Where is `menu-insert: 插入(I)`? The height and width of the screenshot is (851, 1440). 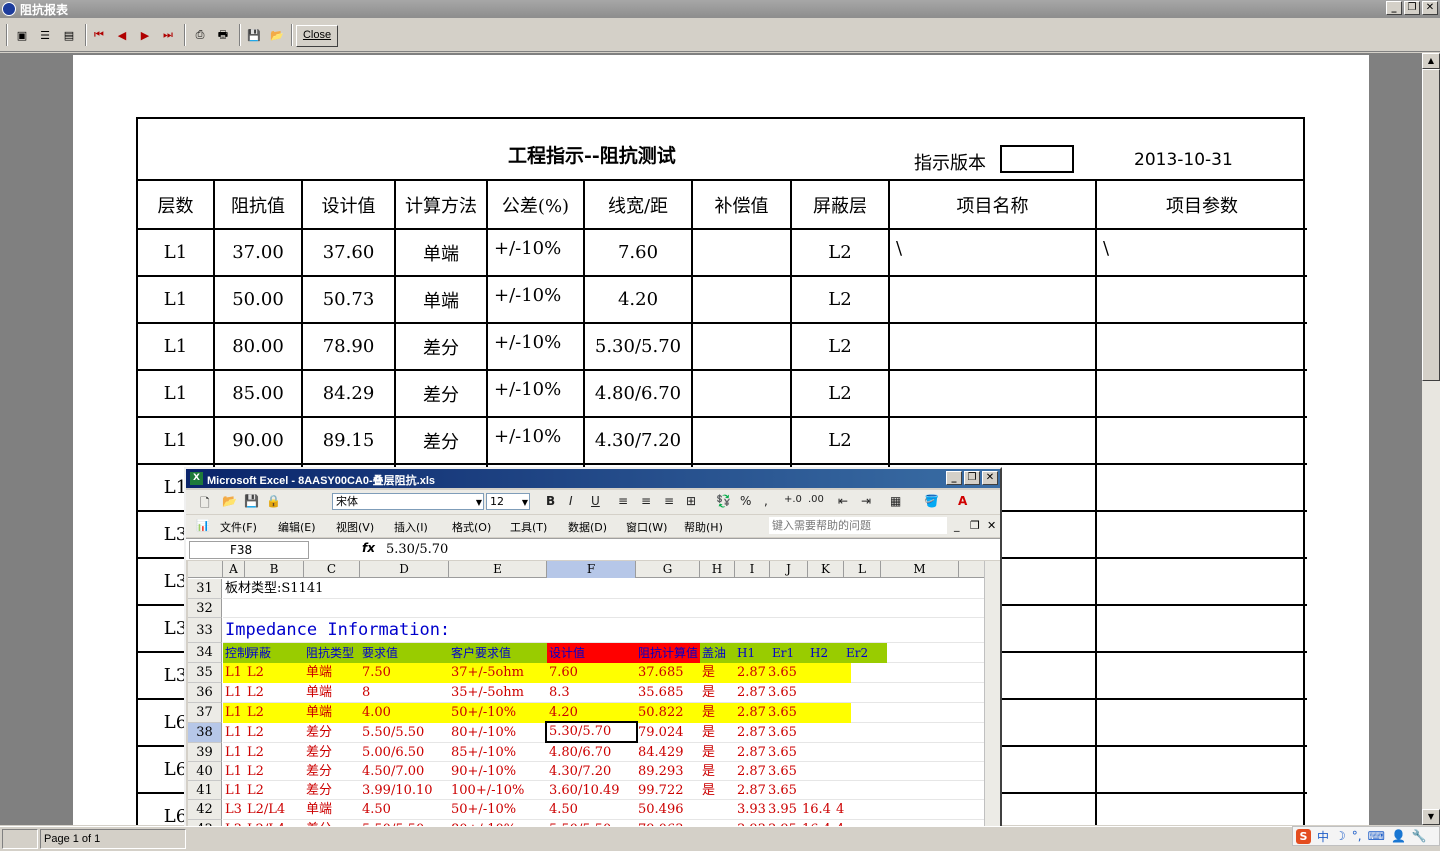 menu-insert: 插入(I) is located at coordinates (411, 527).